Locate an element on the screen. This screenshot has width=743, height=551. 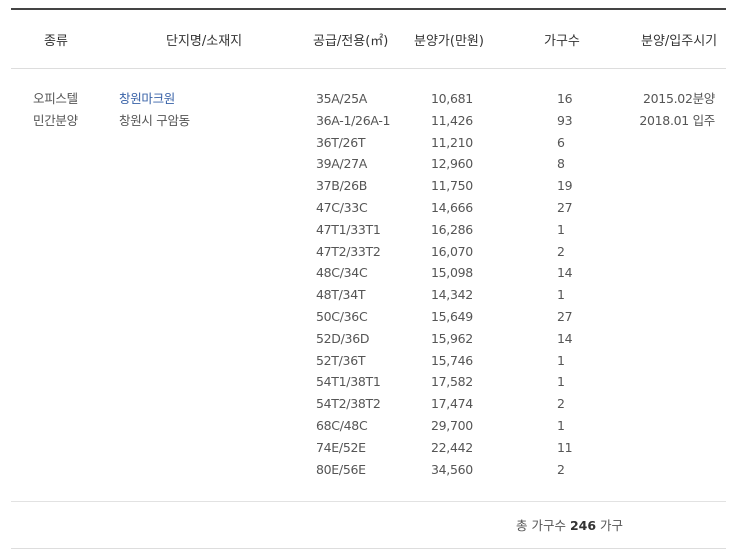
total-suffix: 가구 is located at coordinates (610, 525).